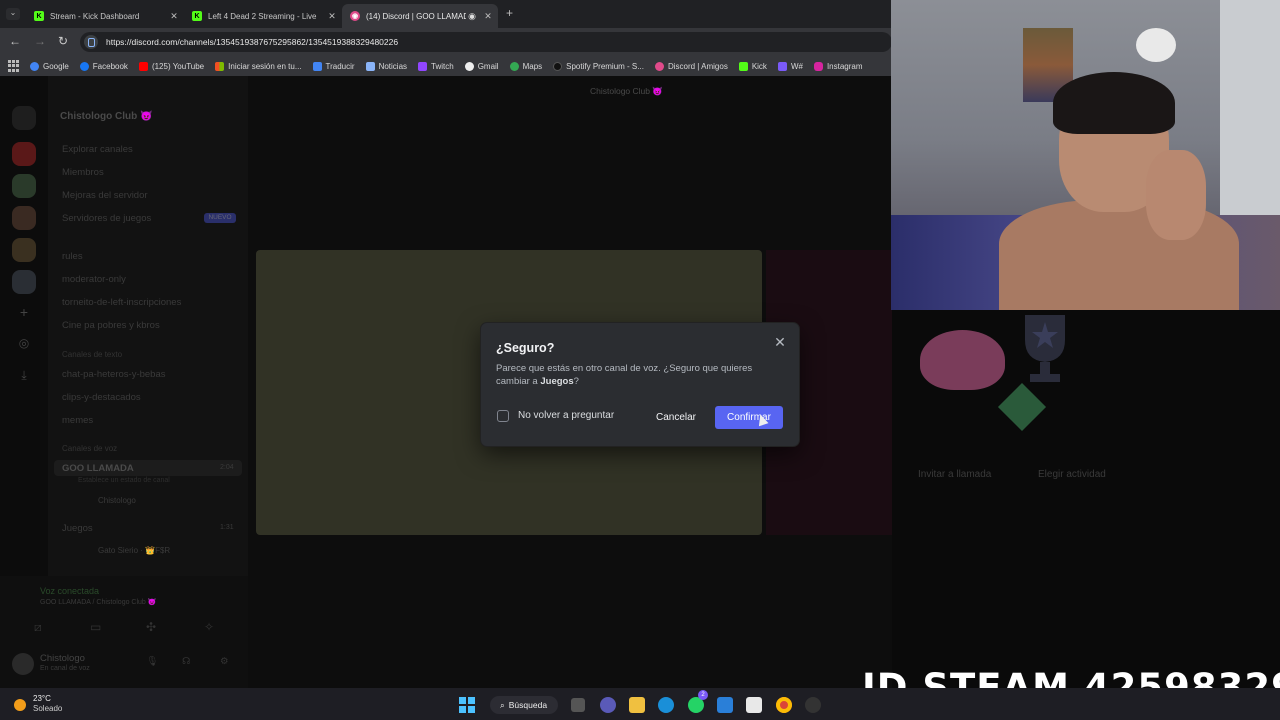 The width and height of the screenshot is (1280, 720). I want to click on file-explorer-icon, so click(637, 705).